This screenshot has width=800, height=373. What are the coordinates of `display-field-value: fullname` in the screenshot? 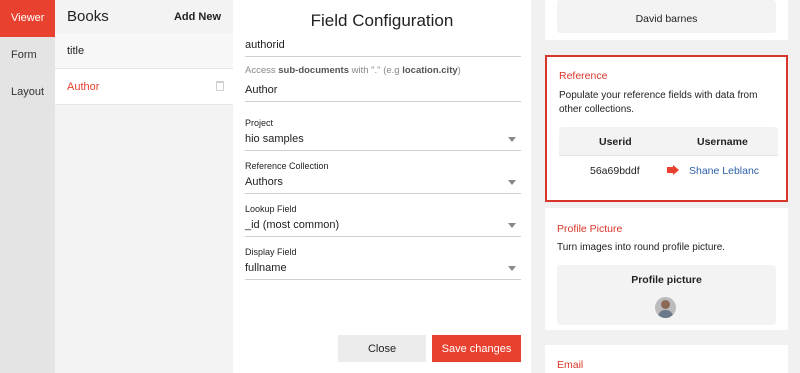 It's located at (266, 268).